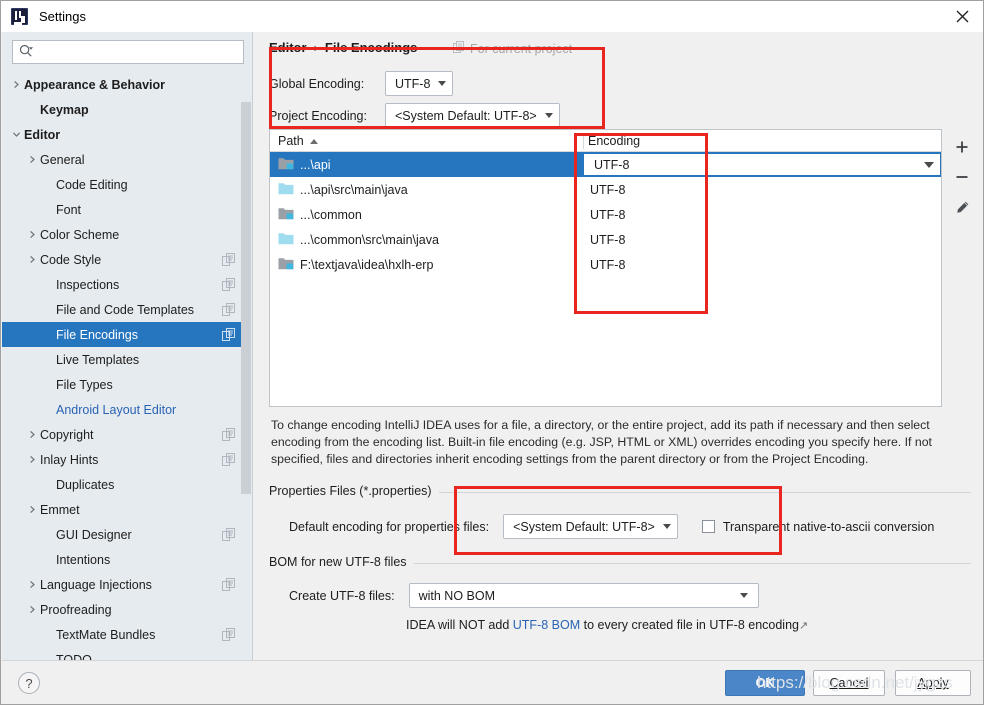 This screenshot has width=984, height=705. What do you see at coordinates (127, 384) in the screenshot?
I see `sidebar-item-file-types: File Types` at bounding box center [127, 384].